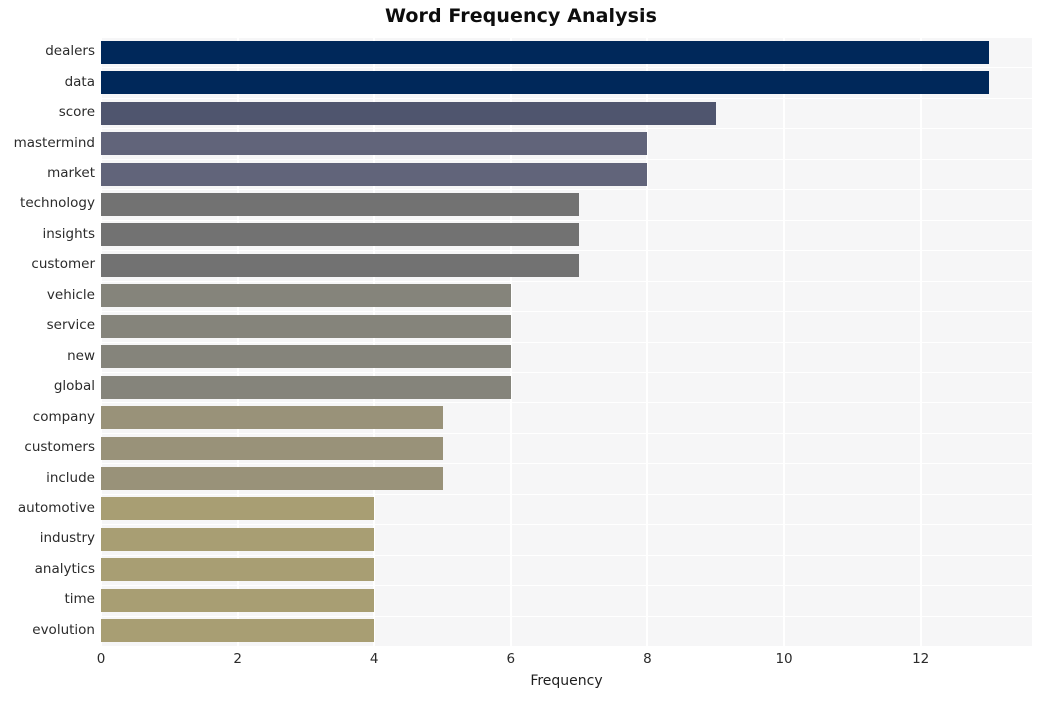 Image resolution: width=1042 pixels, height=701 pixels. Describe the element at coordinates (81, 355) in the screenshot. I see `y-tick-label: new` at that location.